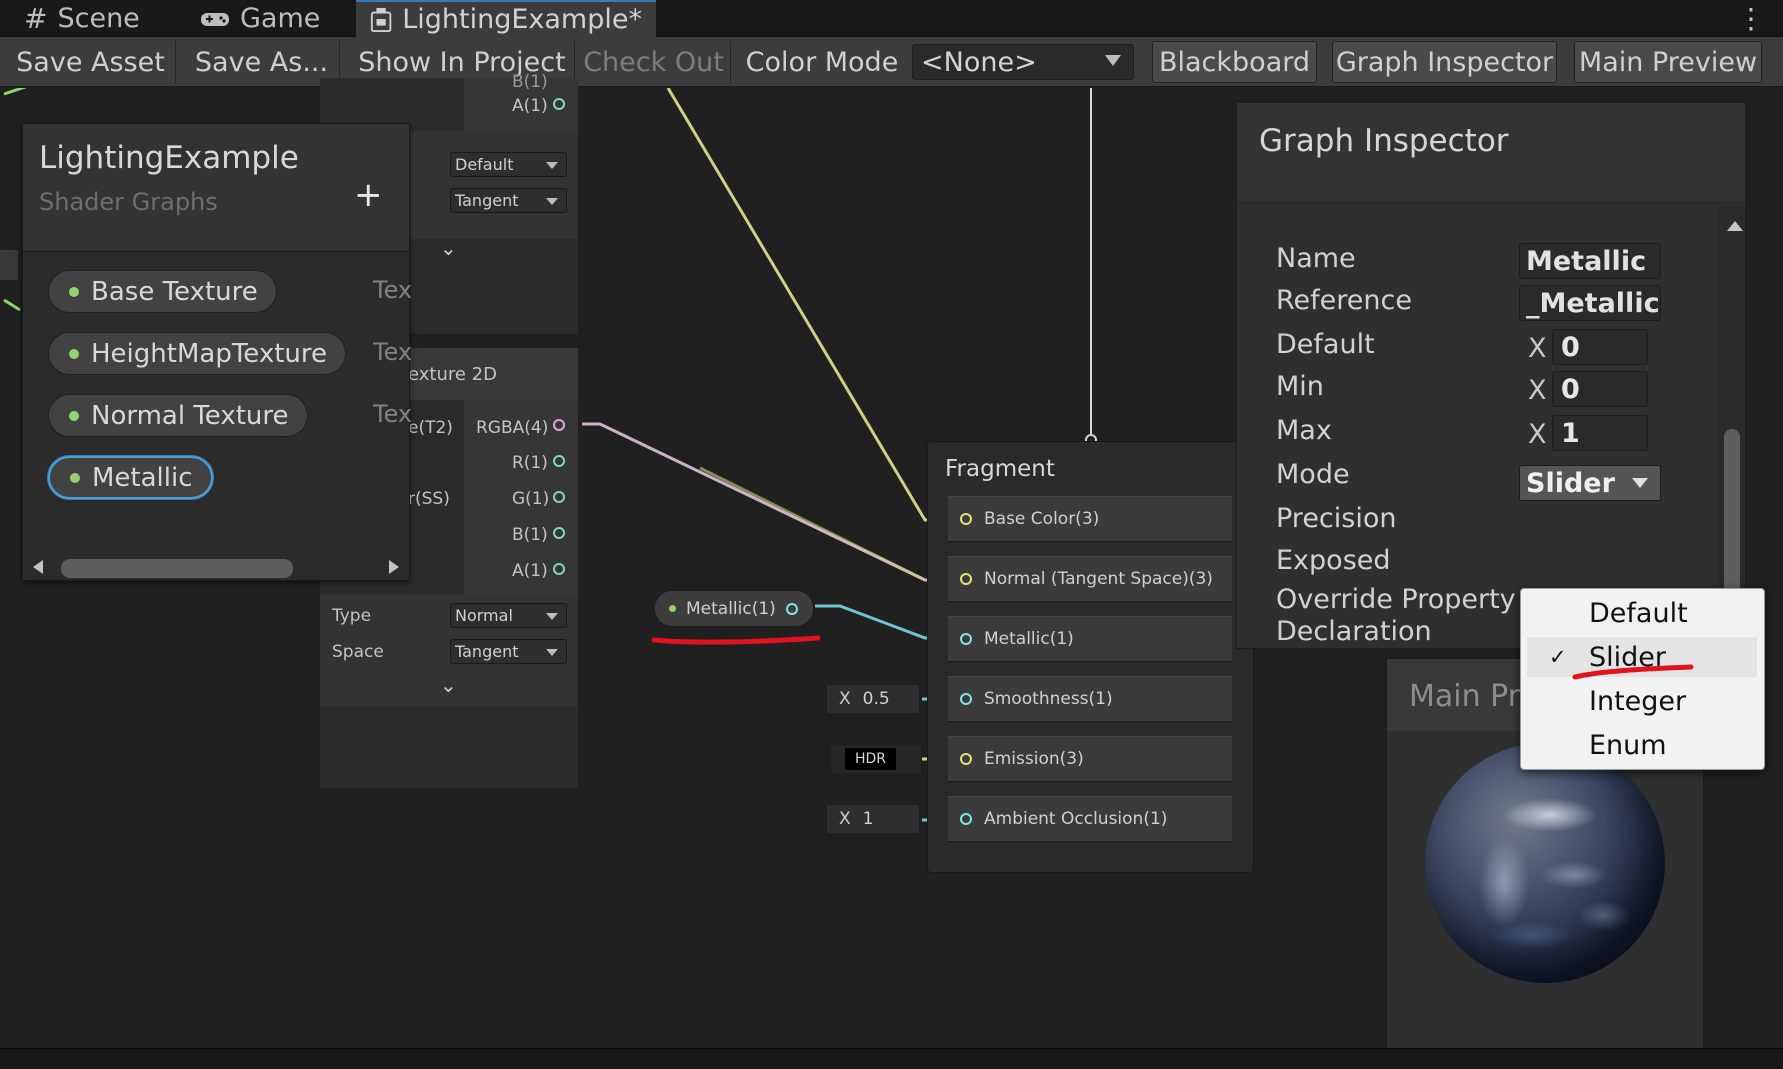  Describe the element at coordinates (1333, 560) in the screenshot. I see `exposed-label: Exposed` at that location.